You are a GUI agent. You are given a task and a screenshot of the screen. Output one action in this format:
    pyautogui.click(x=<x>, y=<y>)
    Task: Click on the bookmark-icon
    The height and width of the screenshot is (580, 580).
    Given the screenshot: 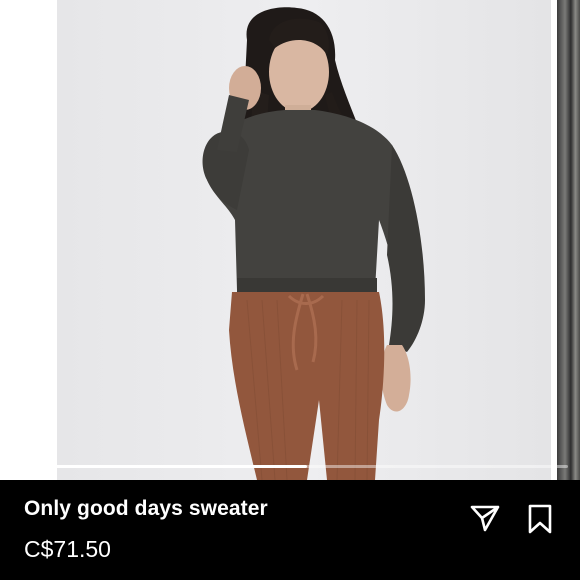 What is the action you would take?
    pyautogui.click(x=540, y=519)
    